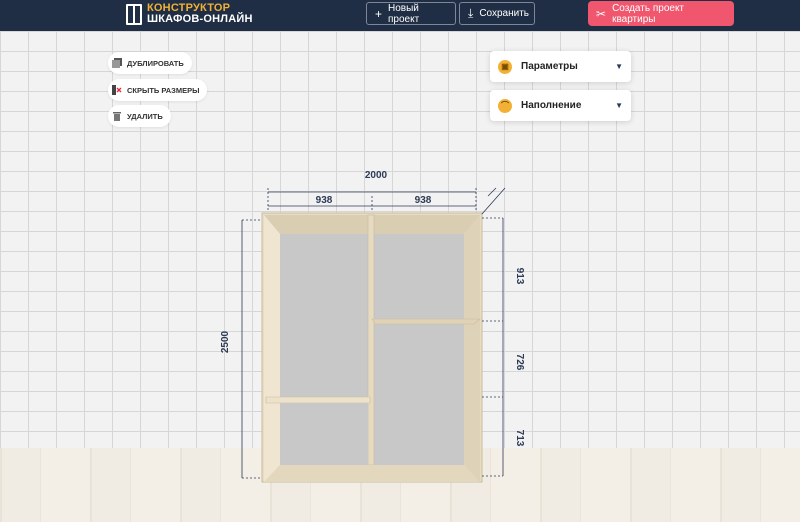 This screenshot has height=522, width=800. What do you see at coordinates (272, 348) in the screenshot?
I see `left-inner-bevel` at bounding box center [272, 348].